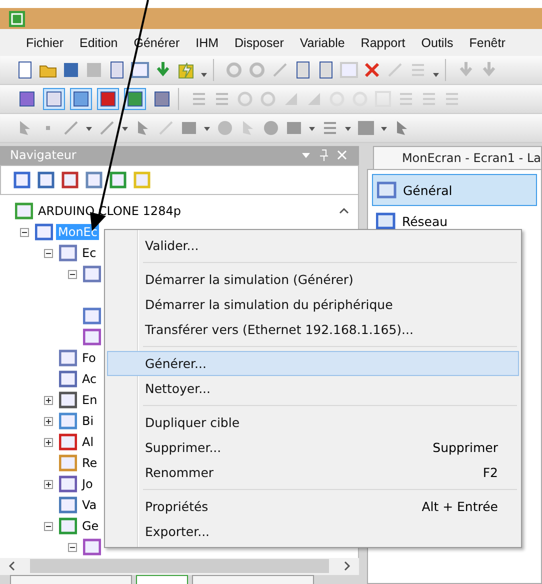  What do you see at coordinates (487, 43) in the screenshot?
I see `menu-item: Fenêtr` at bounding box center [487, 43].